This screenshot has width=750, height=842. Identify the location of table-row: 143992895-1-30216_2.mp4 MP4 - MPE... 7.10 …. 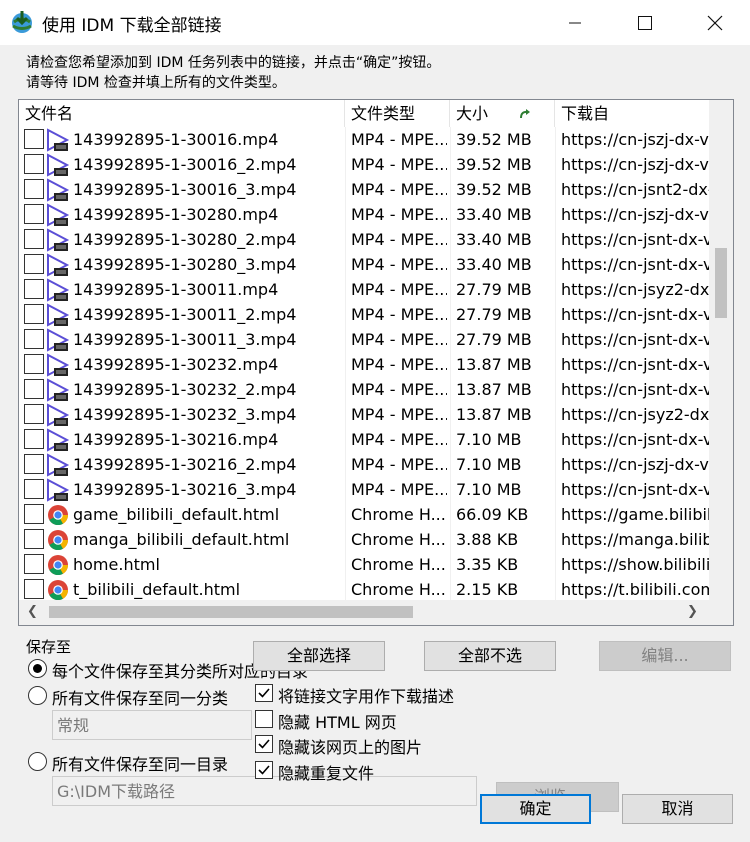
(364, 464).